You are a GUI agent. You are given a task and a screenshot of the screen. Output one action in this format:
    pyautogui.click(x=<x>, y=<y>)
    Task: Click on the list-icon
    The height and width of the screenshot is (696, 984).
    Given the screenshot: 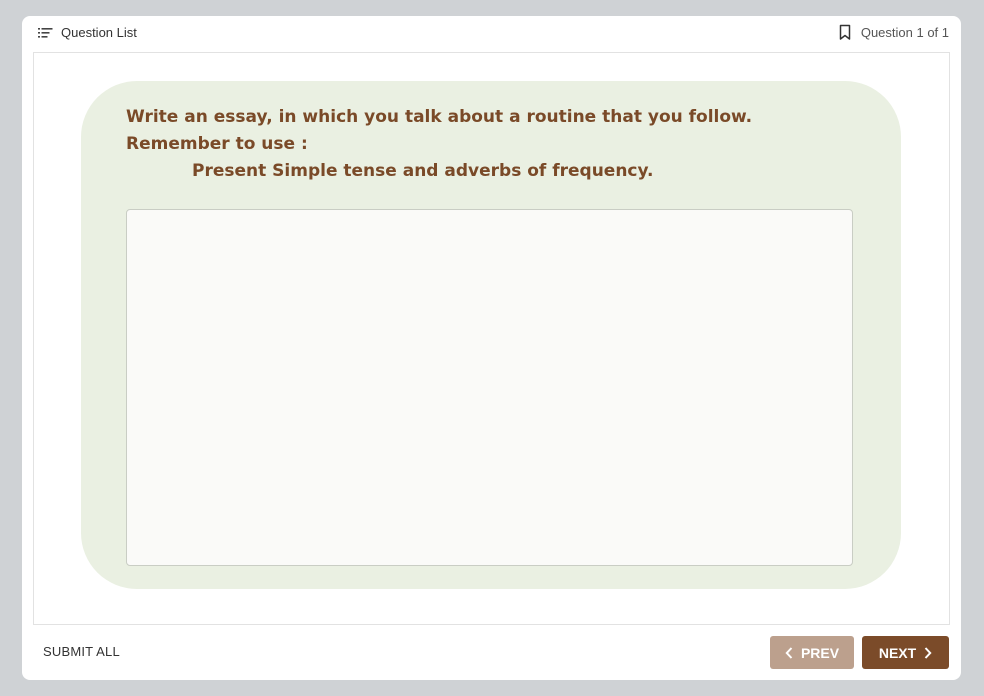 What is the action you would take?
    pyautogui.click(x=45, y=32)
    